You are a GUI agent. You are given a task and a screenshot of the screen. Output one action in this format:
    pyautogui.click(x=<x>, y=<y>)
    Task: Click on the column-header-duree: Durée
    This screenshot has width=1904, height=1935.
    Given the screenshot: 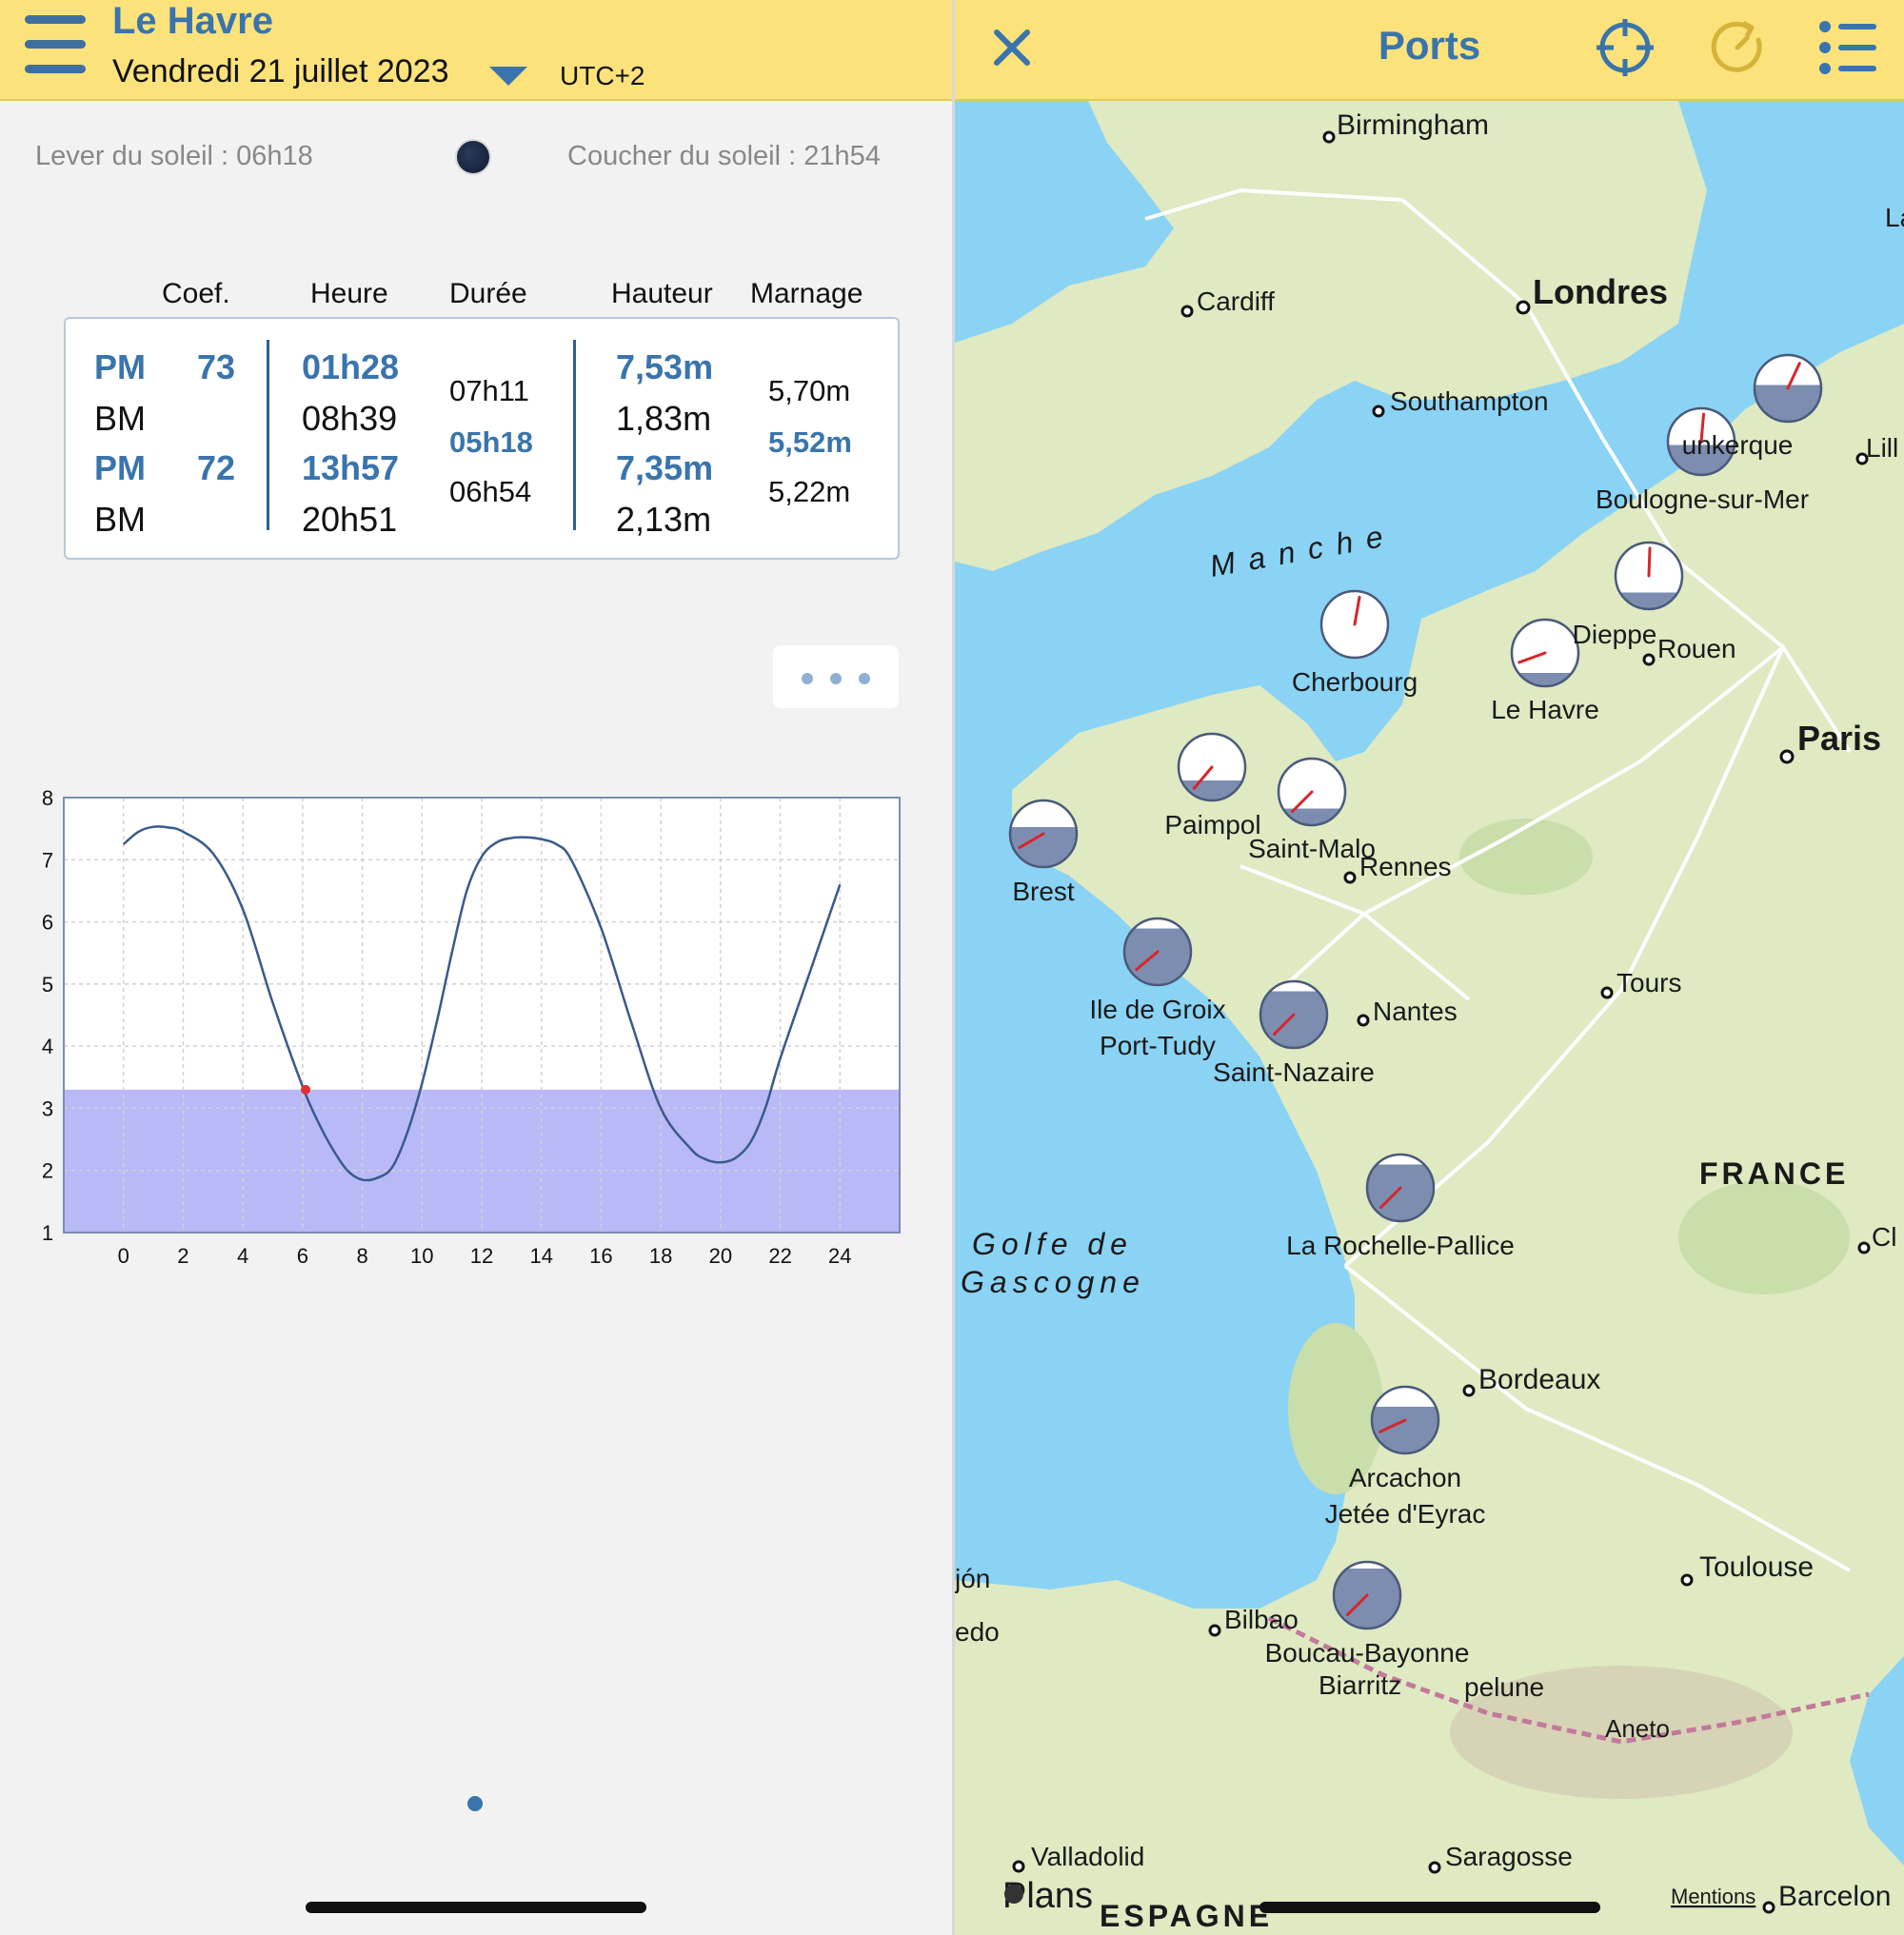 What is the action you would take?
    pyautogui.click(x=488, y=293)
    